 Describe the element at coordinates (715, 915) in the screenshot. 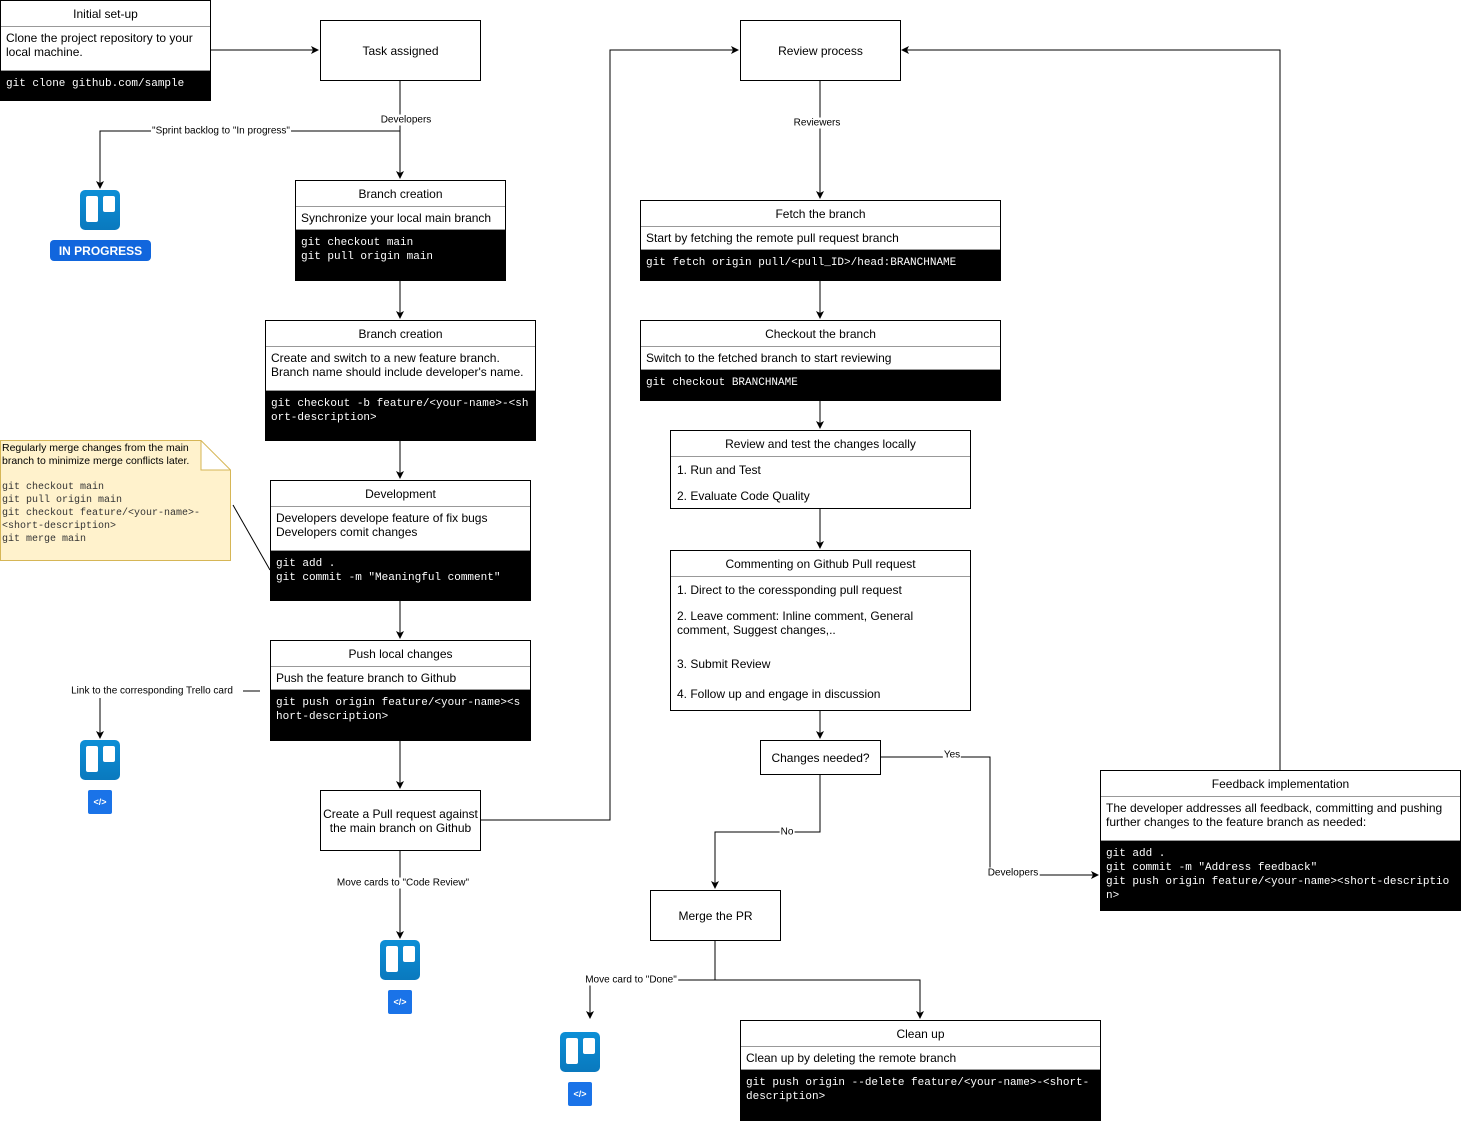

I see `merge-pr-box: Merge the PR` at that location.